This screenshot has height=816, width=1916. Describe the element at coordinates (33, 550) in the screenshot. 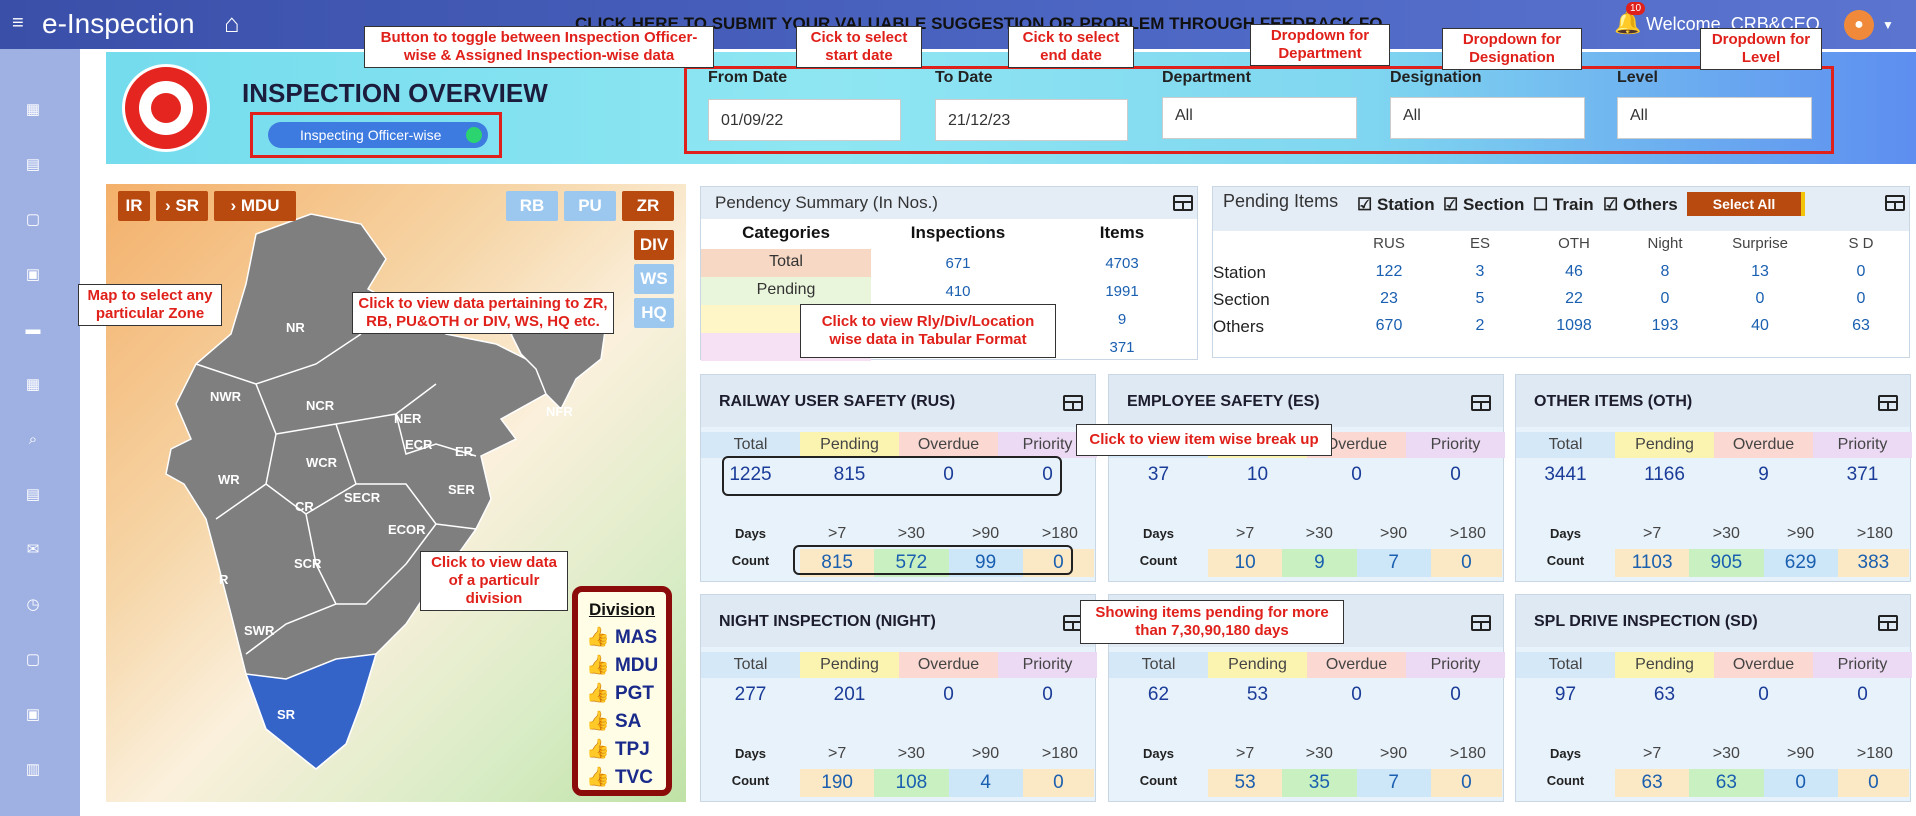

I see `mail-icon: ✉` at that location.